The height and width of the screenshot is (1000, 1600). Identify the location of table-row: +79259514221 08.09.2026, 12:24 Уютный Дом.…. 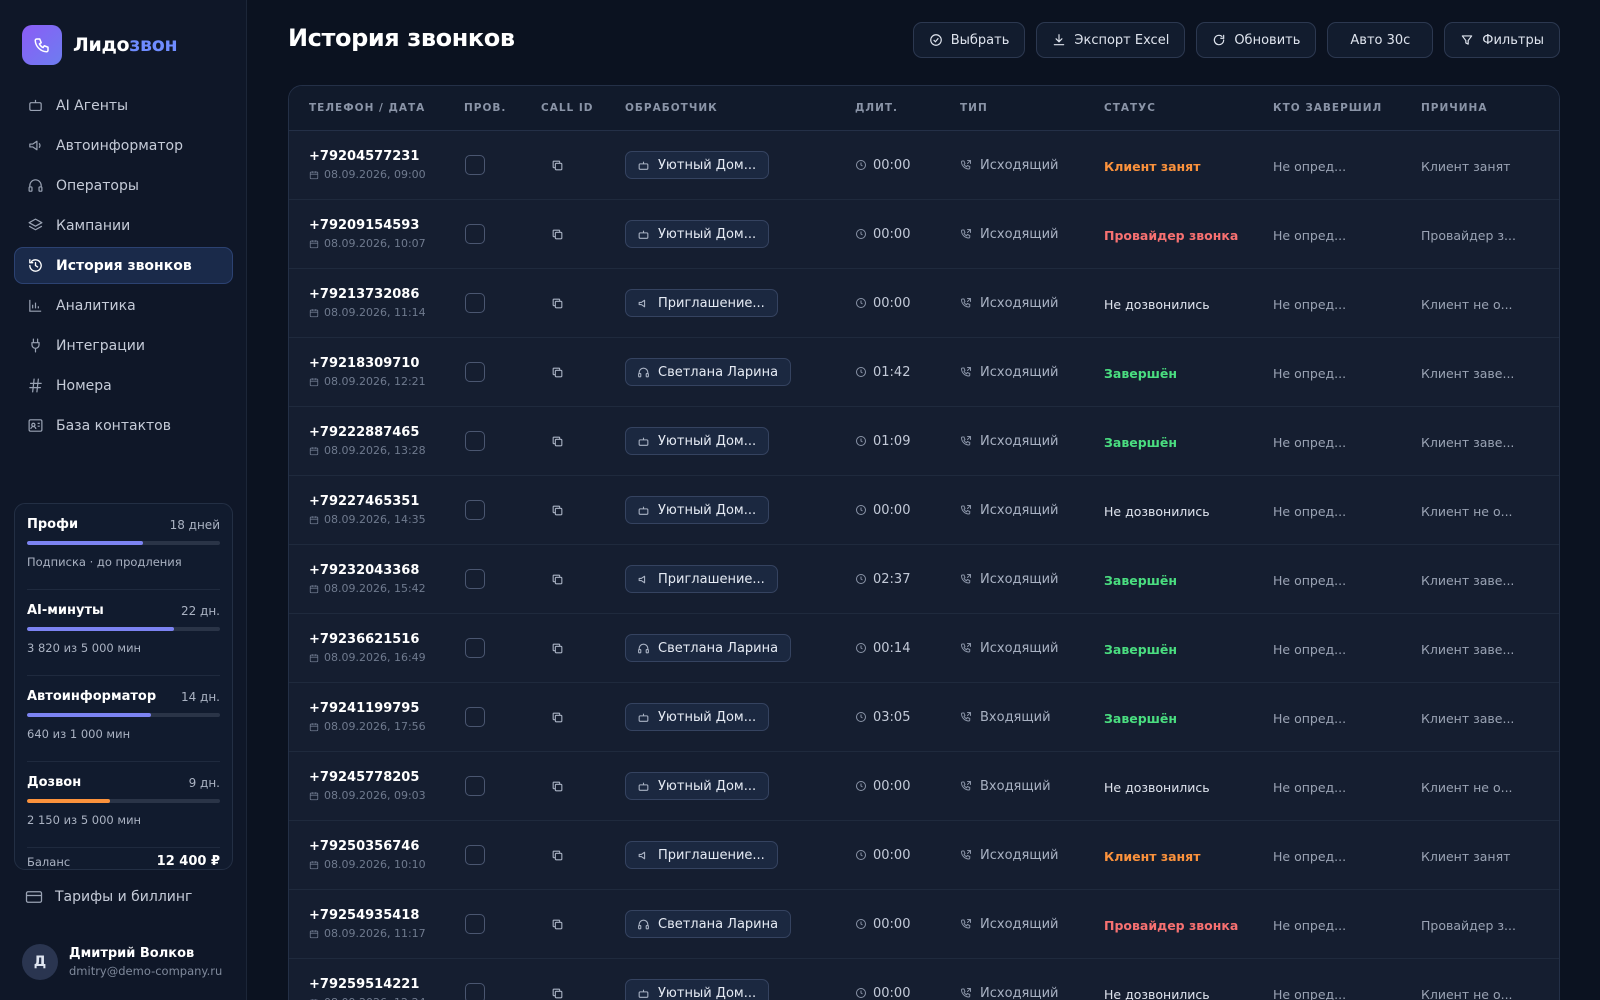
(924, 979).